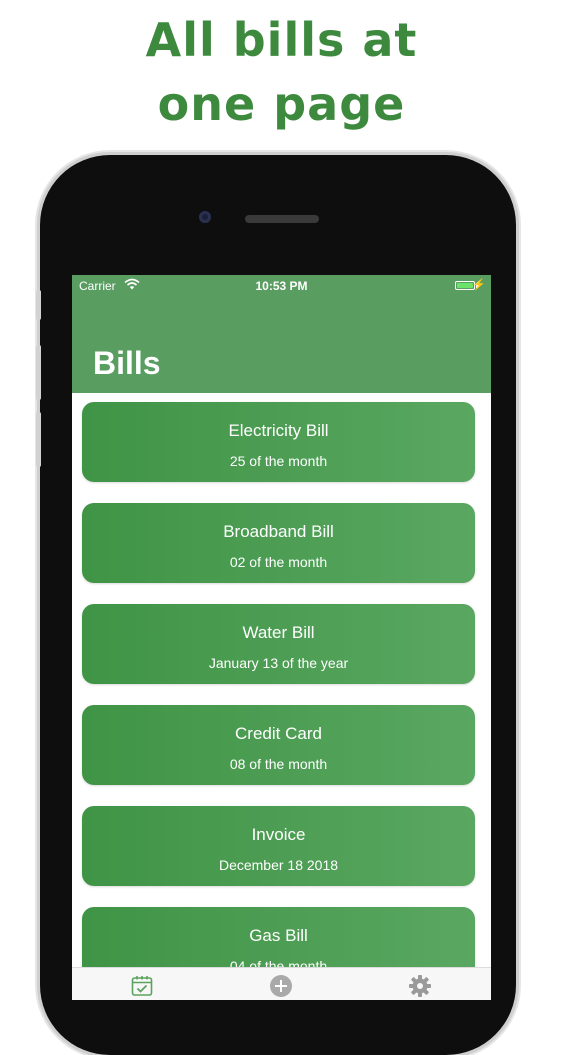 This screenshot has height=1055, width=563. What do you see at coordinates (127, 363) in the screenshot?
I see `page-title: Bills` at bounding box center [127, 363].